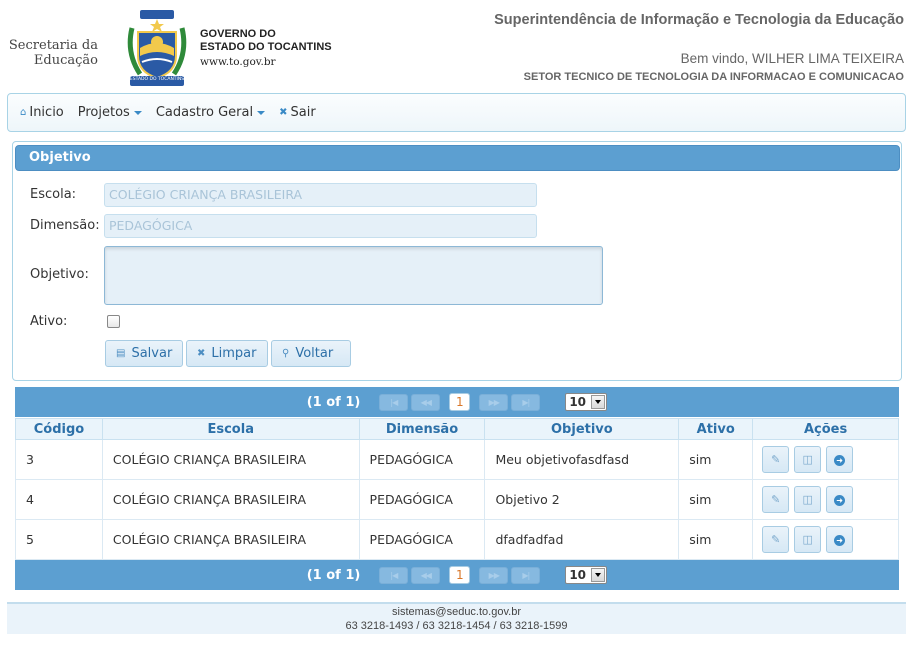  I want to click on menu-home-label: Inicio, so click(46, 112).